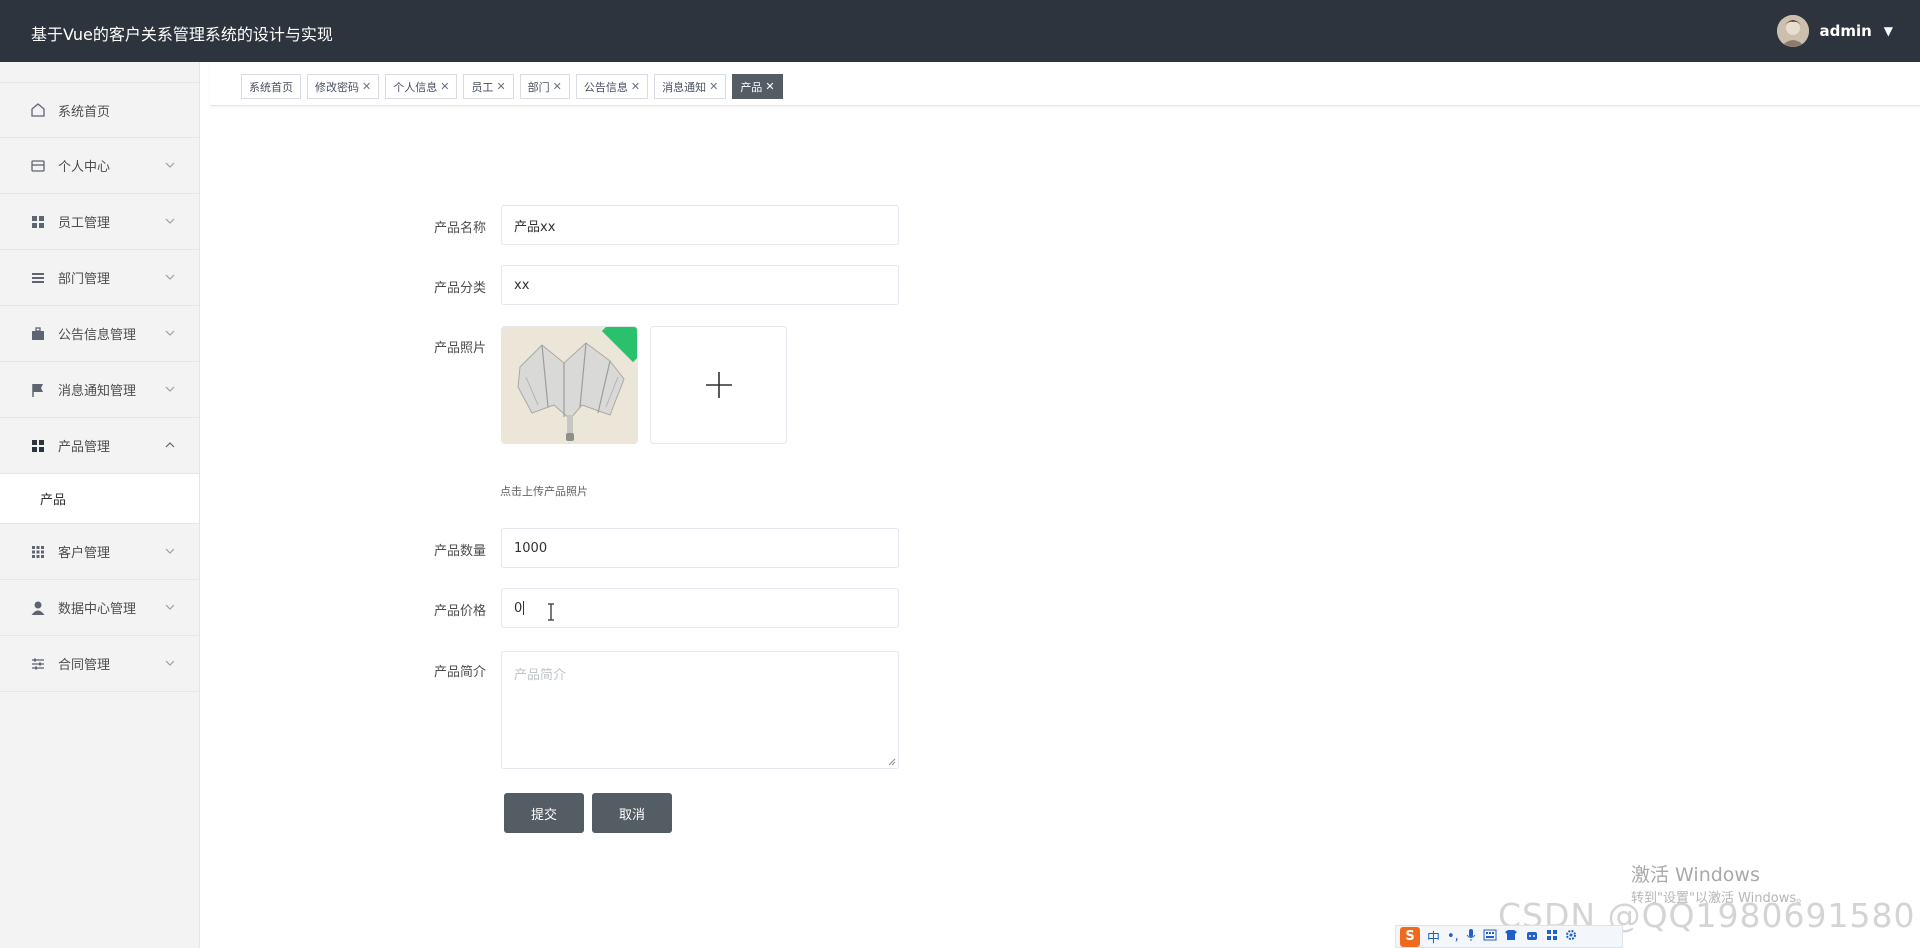  Describe the element at coordinates (524, 608) in the screenshot. I see `text-caret` at that location.